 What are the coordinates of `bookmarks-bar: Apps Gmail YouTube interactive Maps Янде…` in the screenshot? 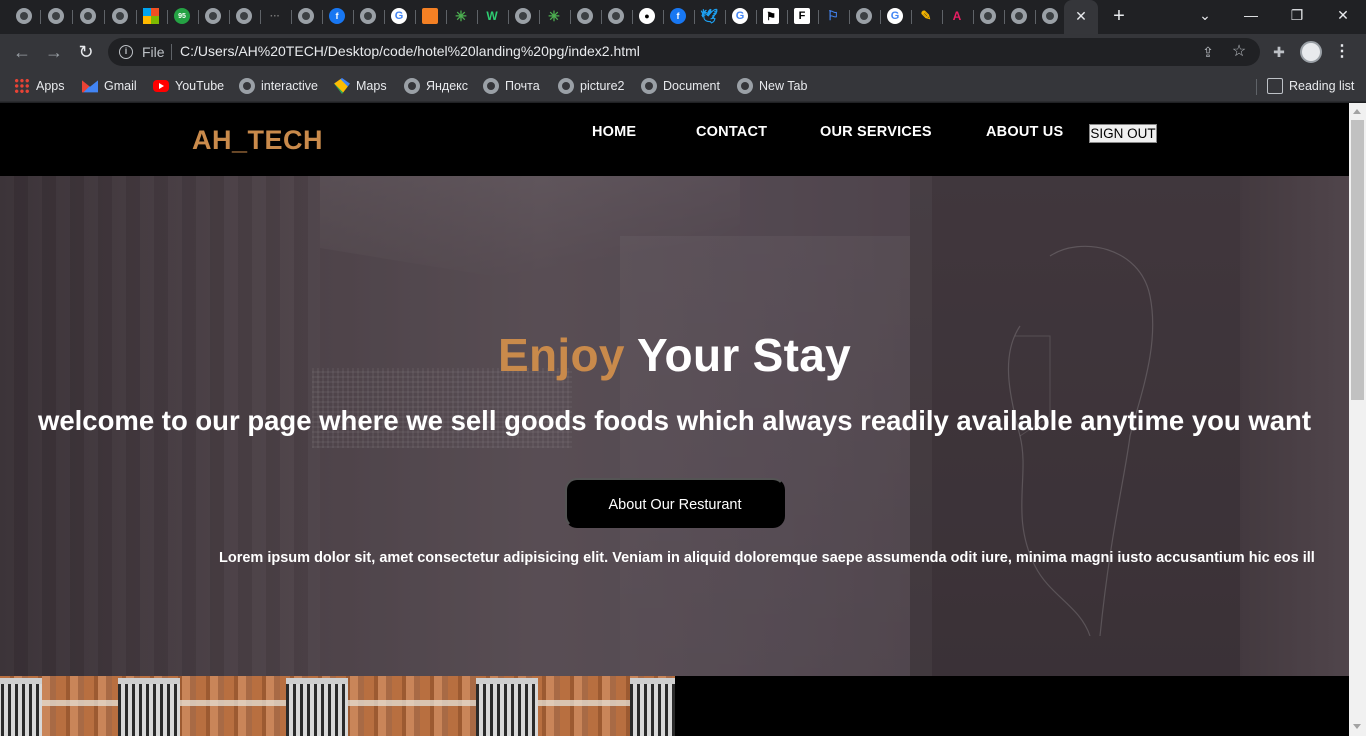 It's located at (683, 86).